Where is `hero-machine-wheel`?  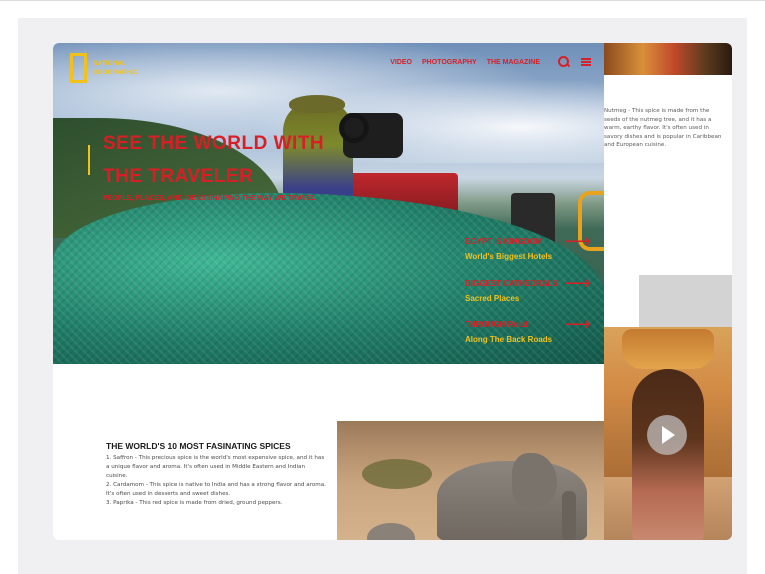 hero-machine-wheel is located at coordinates (354, 128).